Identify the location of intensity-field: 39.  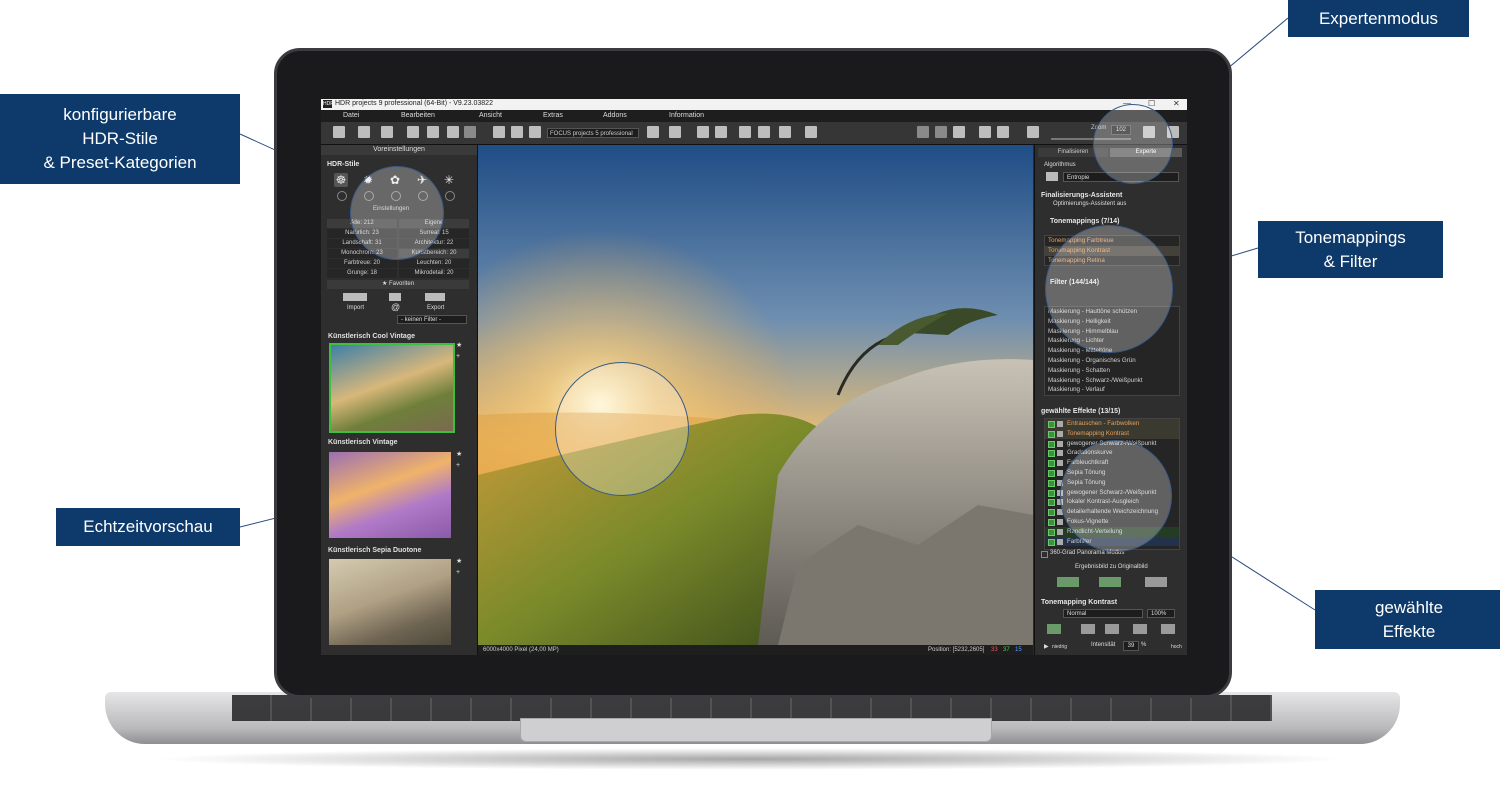
(1131, 646).